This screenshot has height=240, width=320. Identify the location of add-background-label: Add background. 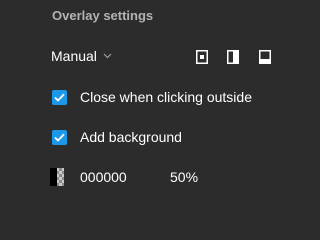
(131, 137).